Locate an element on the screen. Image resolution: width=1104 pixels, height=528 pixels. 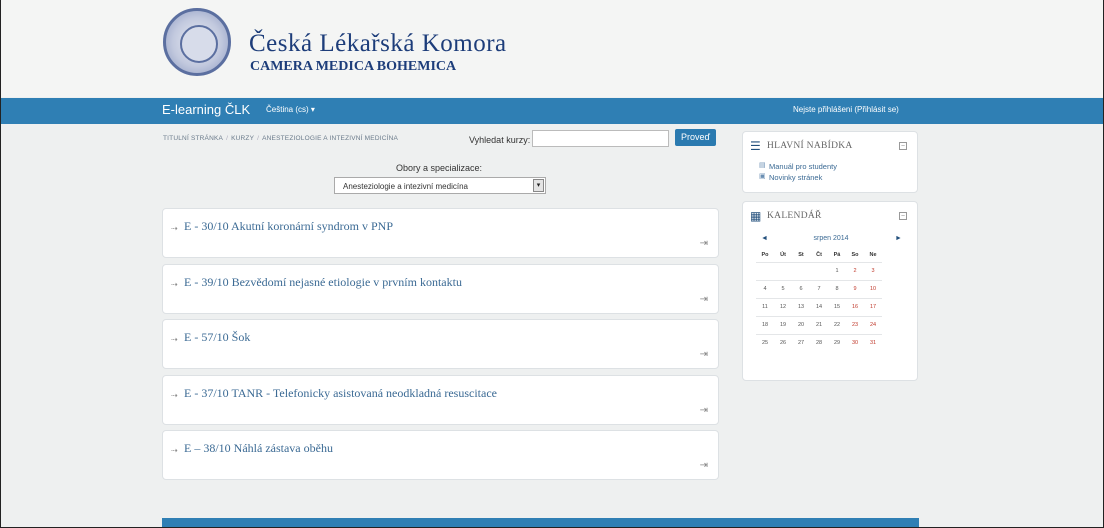
course-card: ⇢ E - 57/10 Šok ⇥ is located at coordinates (440, 344).